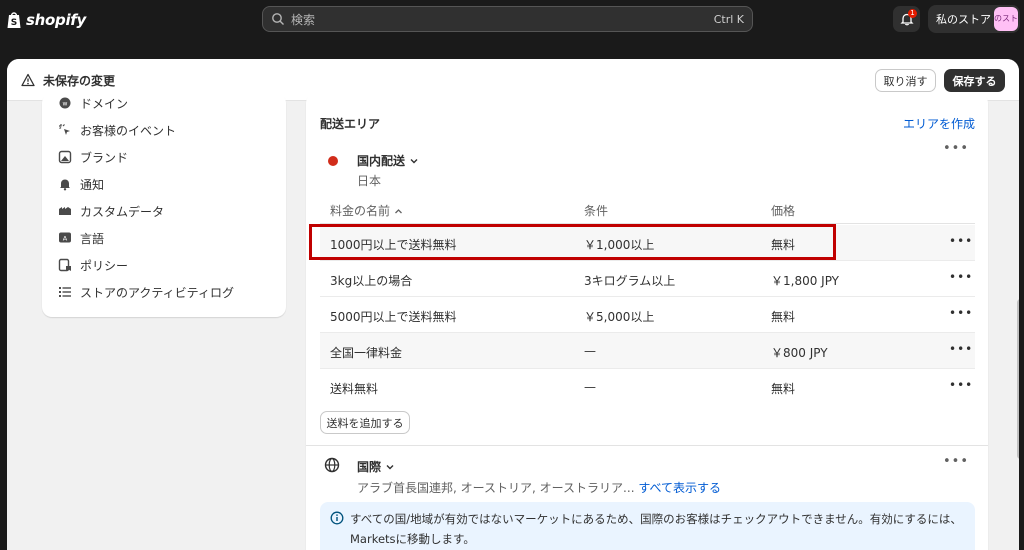 The image size is (1024, 550). What do you see at coordinates (955, 149) in the screenshot?
I see `domestic-zone-more-button: •••` at bounding box center [955, 149].